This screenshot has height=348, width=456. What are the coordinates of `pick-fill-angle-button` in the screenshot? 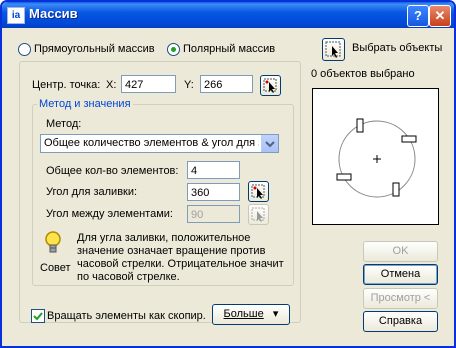 It's located at (258, 191).